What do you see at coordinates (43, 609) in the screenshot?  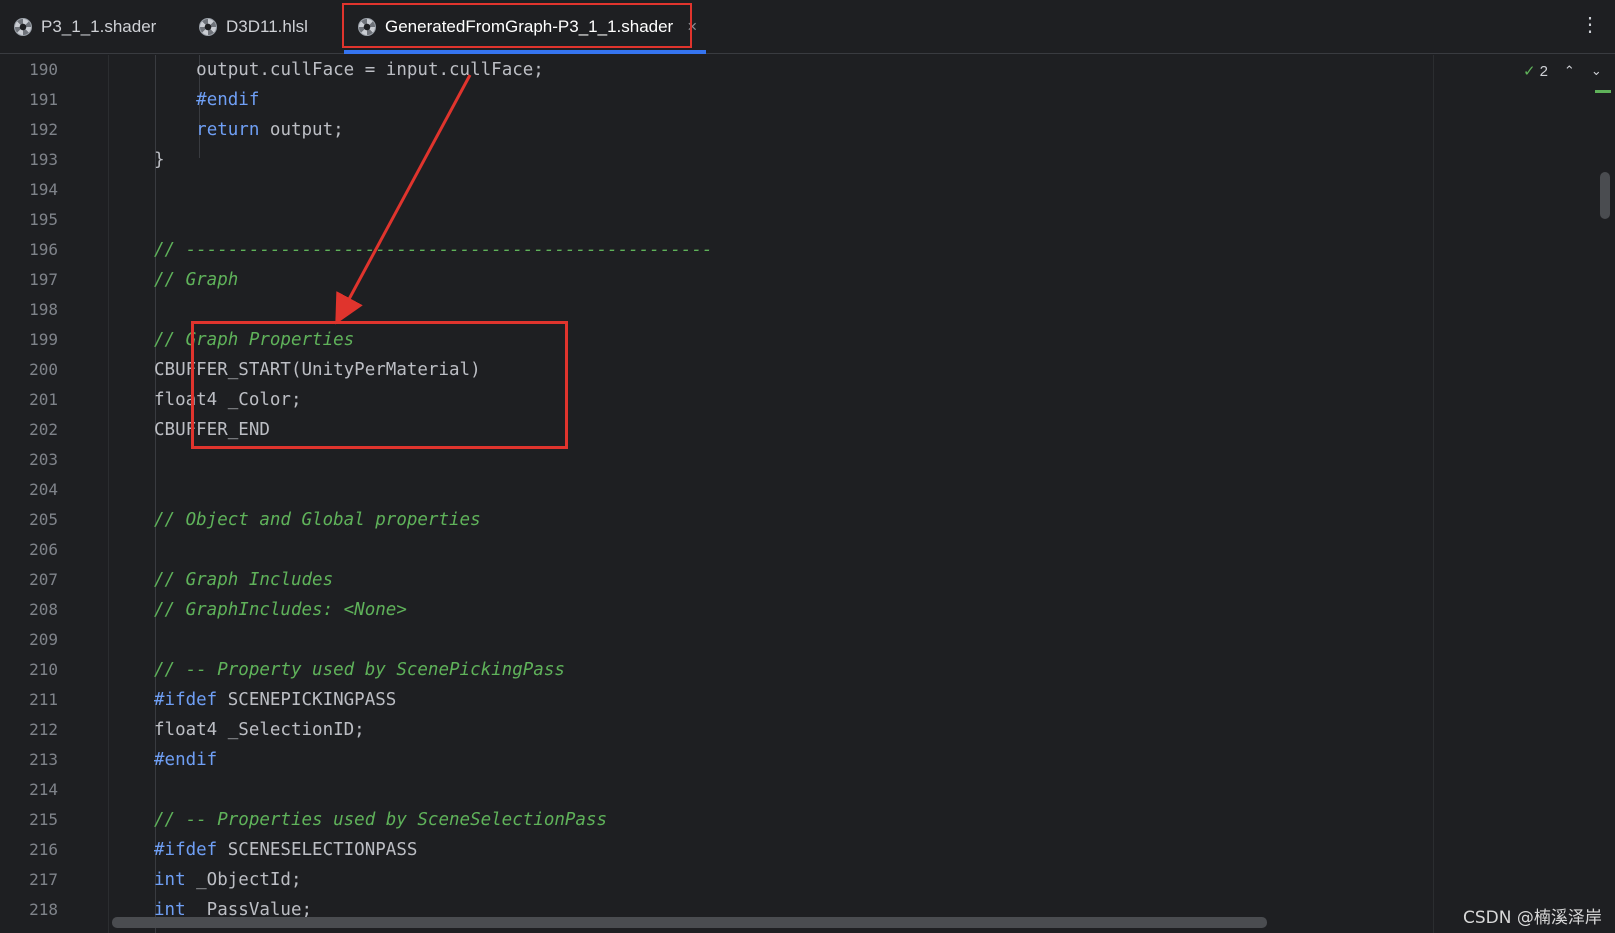 I see `line-number: 208` at bounding box center [43, 609].